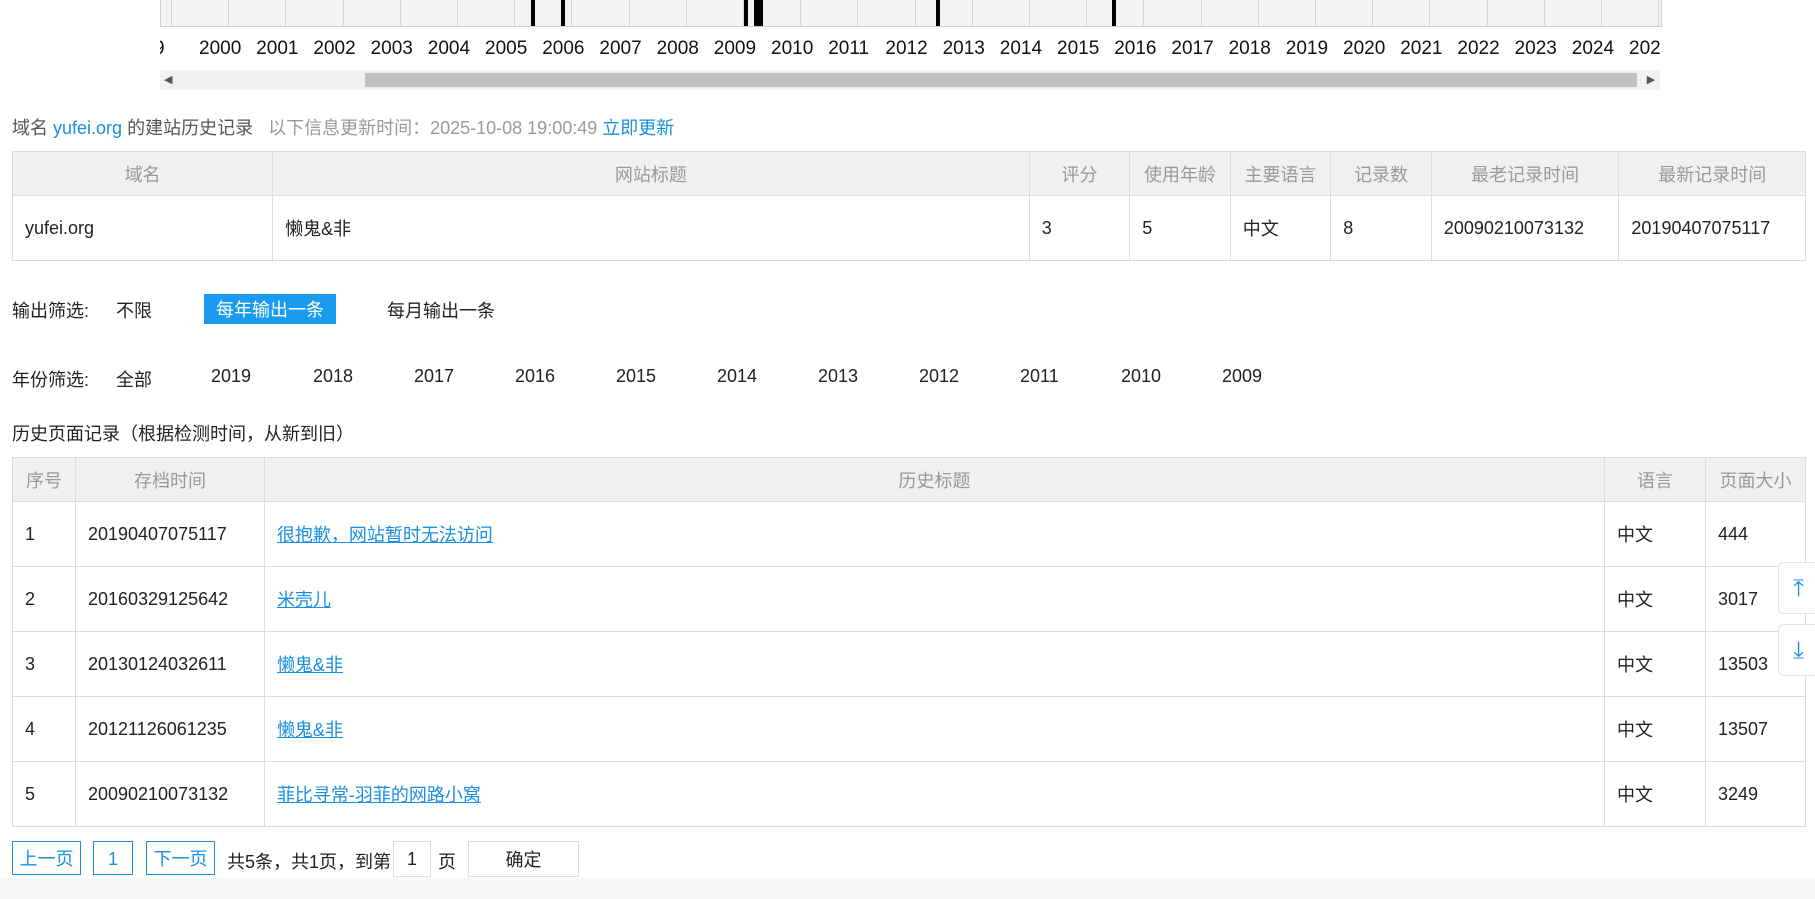  I want to click on timeline-year-label: 2006, so click(563, 48).